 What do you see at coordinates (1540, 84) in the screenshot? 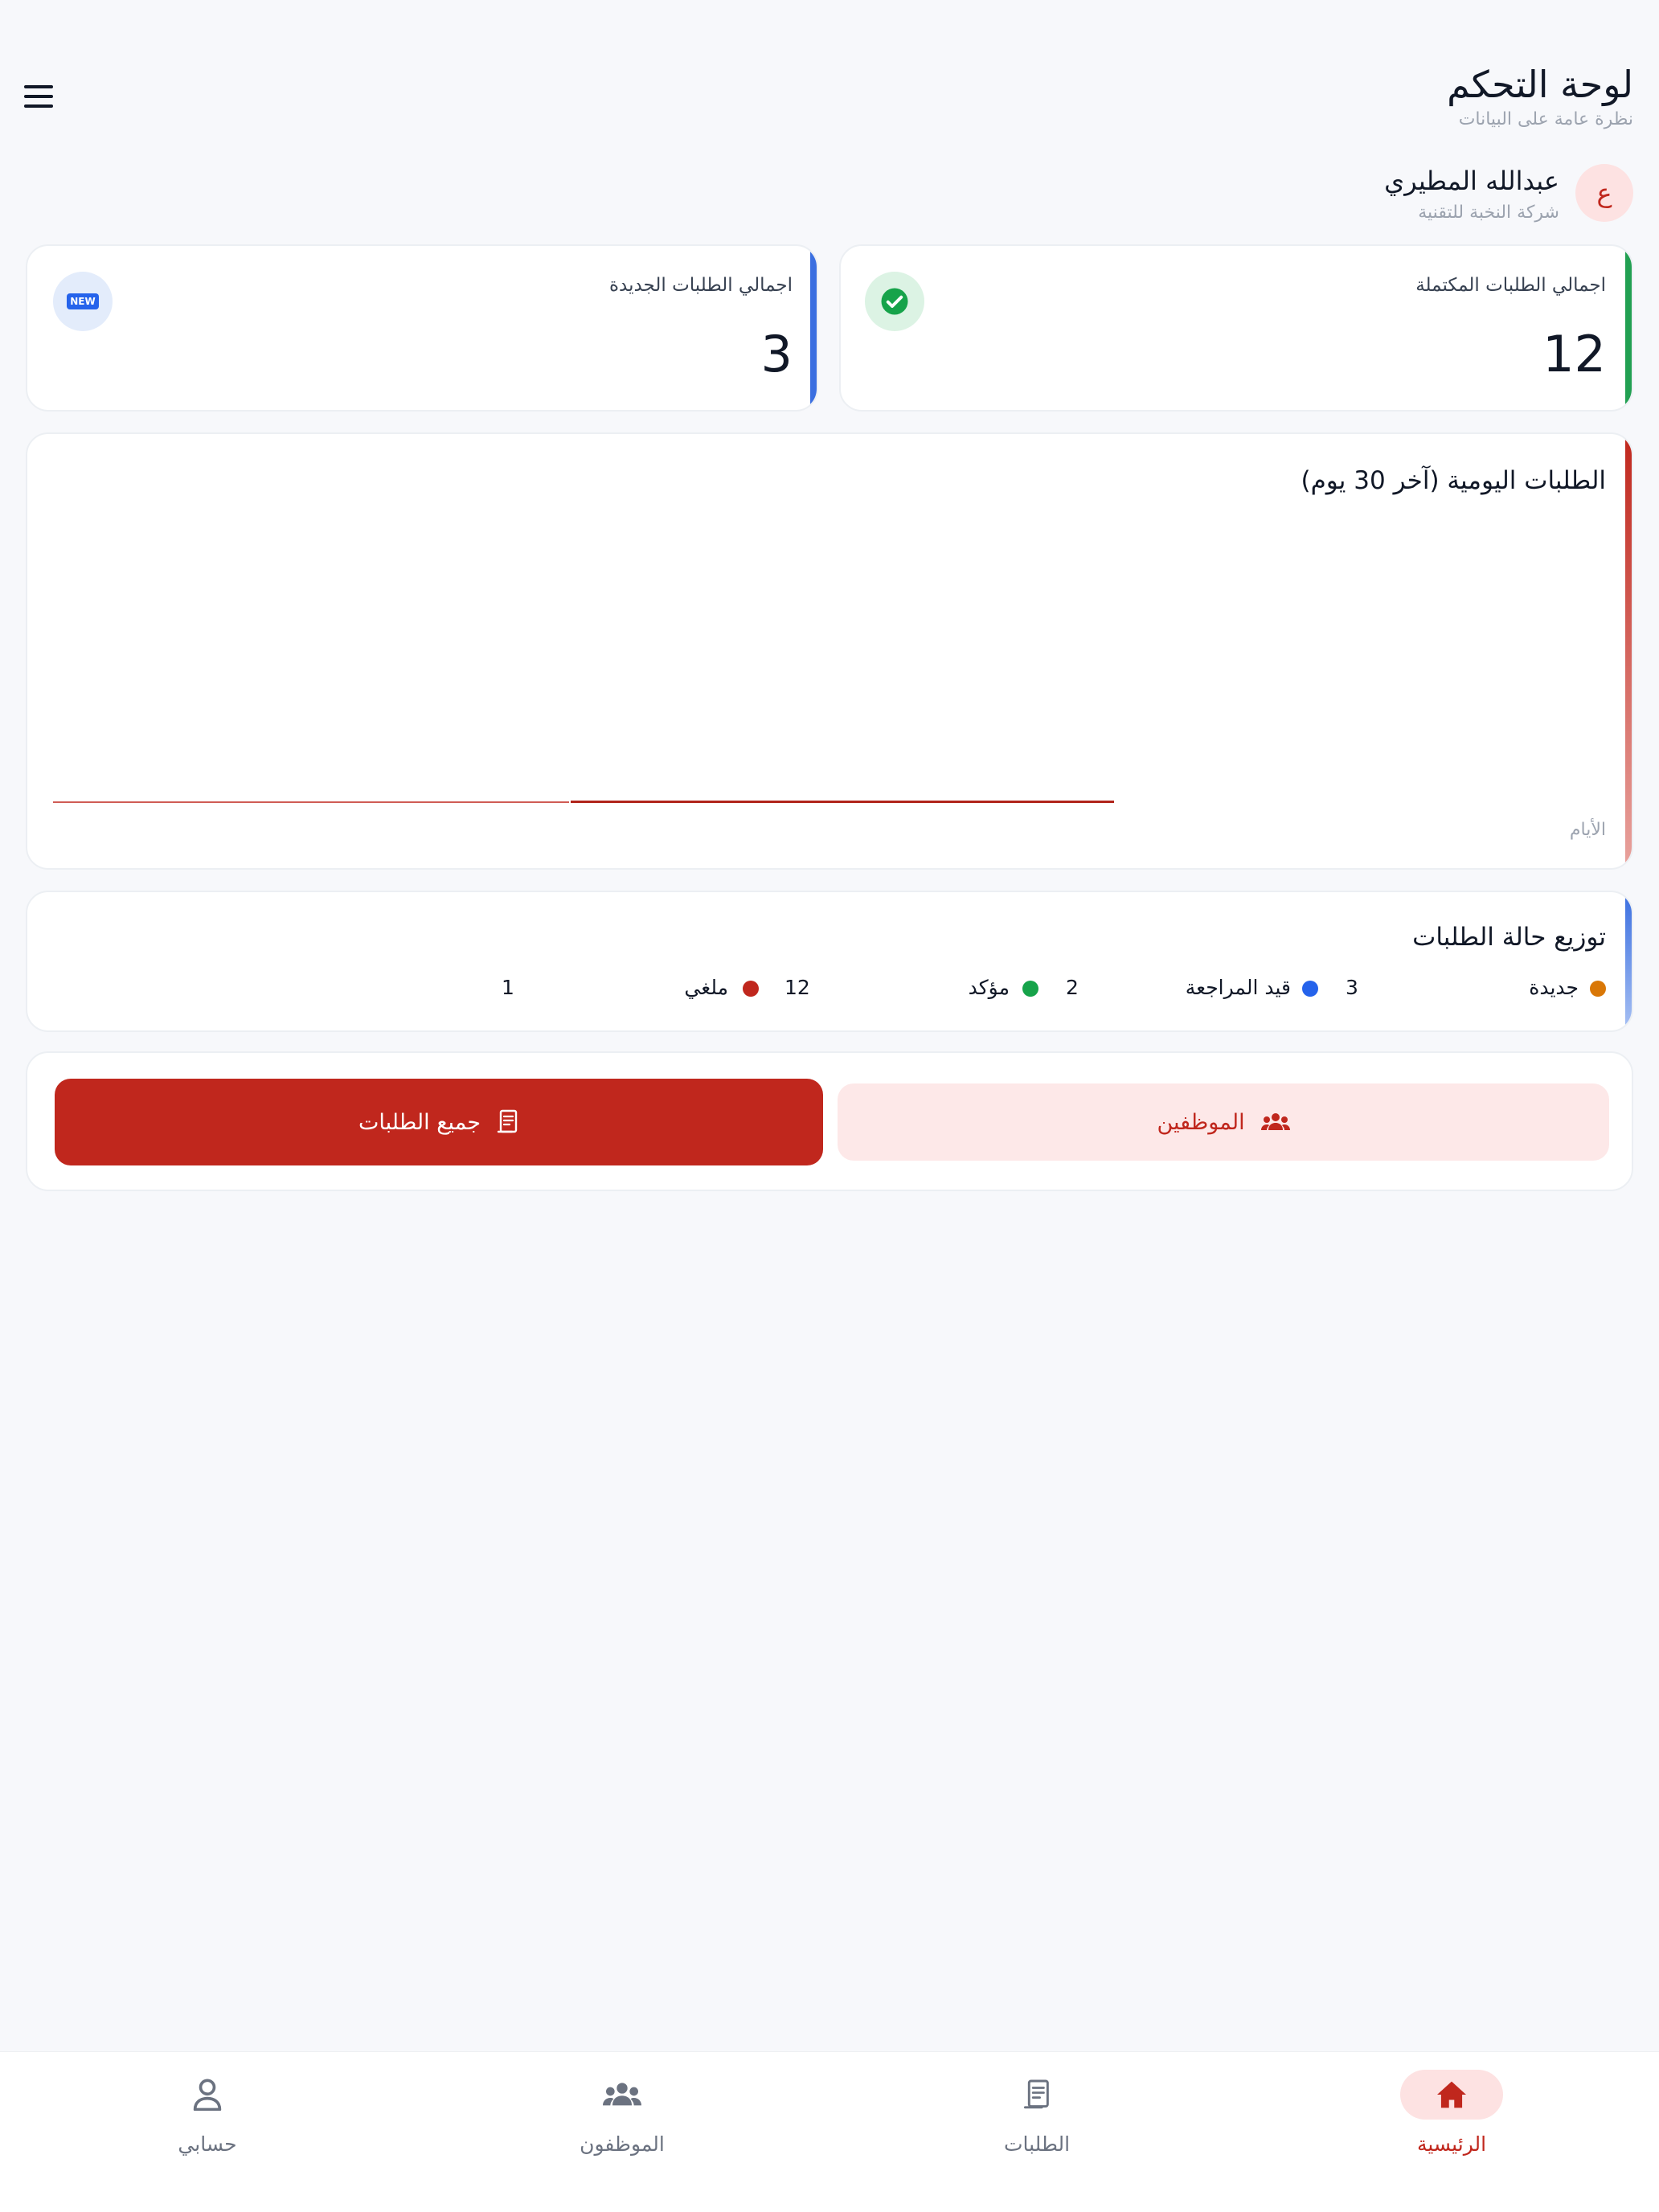
I see `page-title: لوحة التحكم` at bounding box center [1540, 84].